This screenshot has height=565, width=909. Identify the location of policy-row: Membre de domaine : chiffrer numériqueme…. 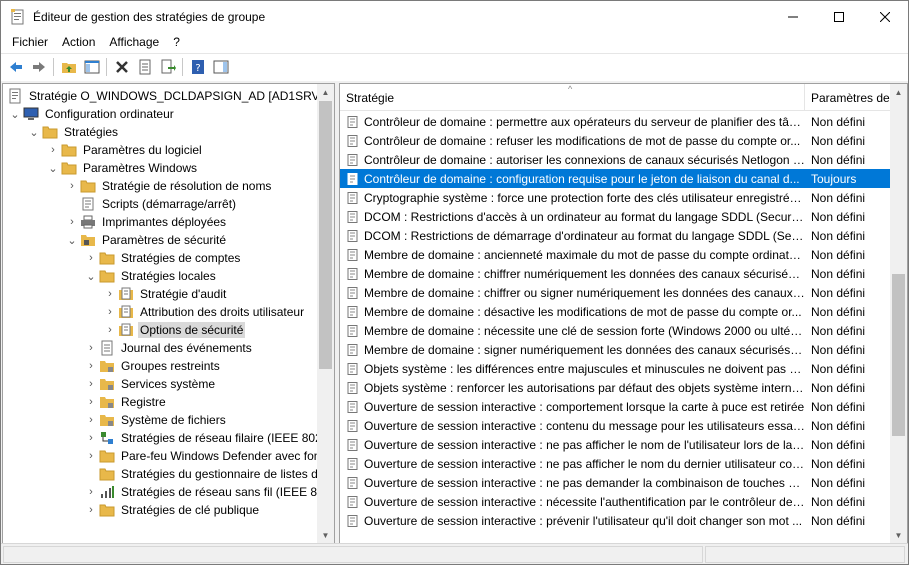
(616, 273).